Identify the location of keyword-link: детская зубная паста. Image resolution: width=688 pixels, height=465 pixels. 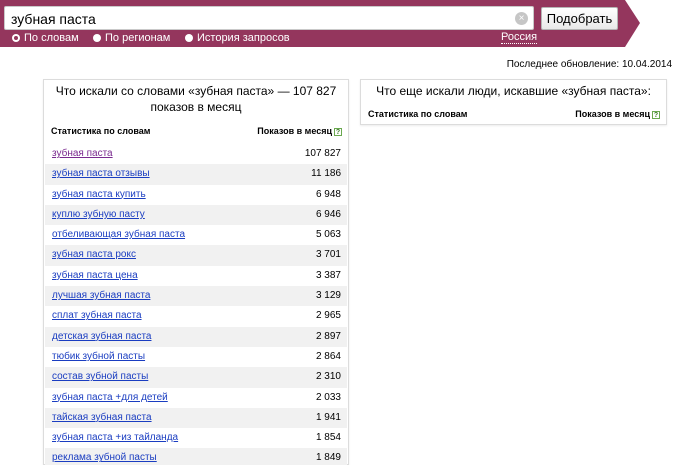
(101, 337).